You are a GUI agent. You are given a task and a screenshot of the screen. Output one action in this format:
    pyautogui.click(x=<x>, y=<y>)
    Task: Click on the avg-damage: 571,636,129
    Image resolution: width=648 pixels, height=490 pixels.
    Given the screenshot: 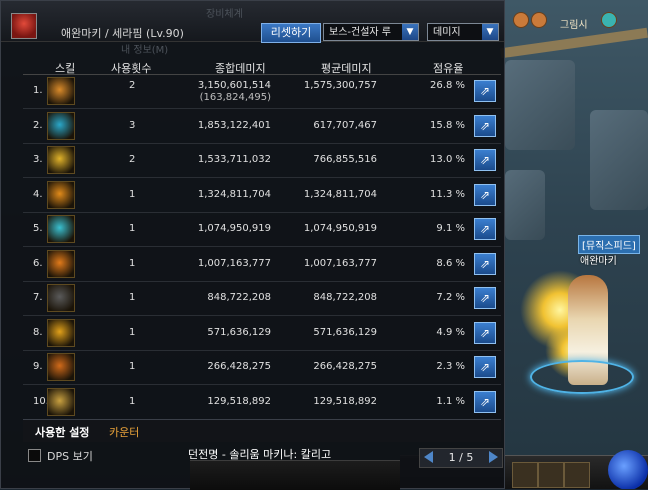 What is the action you would take?
    pyautogui.click(x=345, y=332)
    